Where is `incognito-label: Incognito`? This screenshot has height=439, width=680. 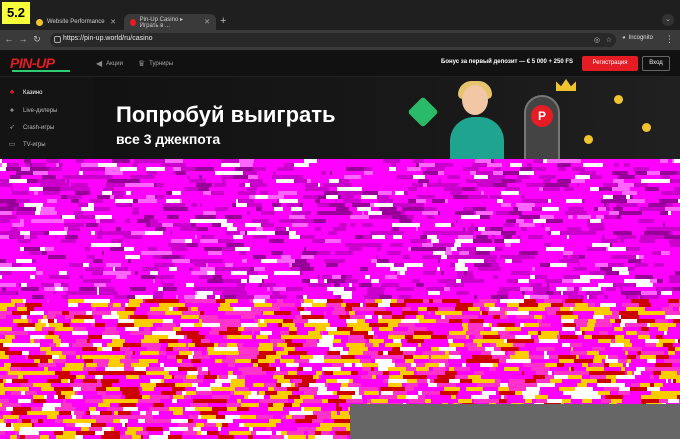
incognito-label: Incognito is located at coordinates (640, 38).